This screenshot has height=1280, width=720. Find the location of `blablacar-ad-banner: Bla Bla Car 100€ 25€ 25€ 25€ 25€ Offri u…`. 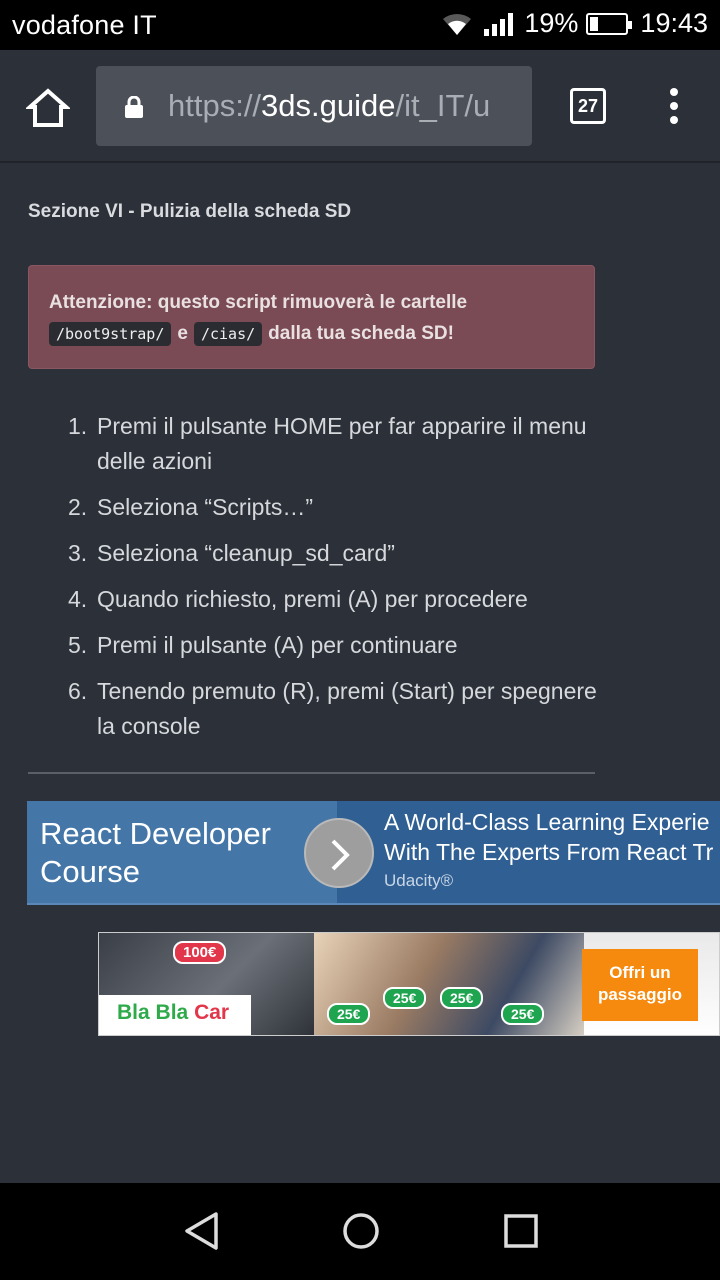

blablacar-ad-banner: Bla Bla Car 100€ 25€ 25€ 25€ 25€ Offri u… is located at coordinates (409, 984).